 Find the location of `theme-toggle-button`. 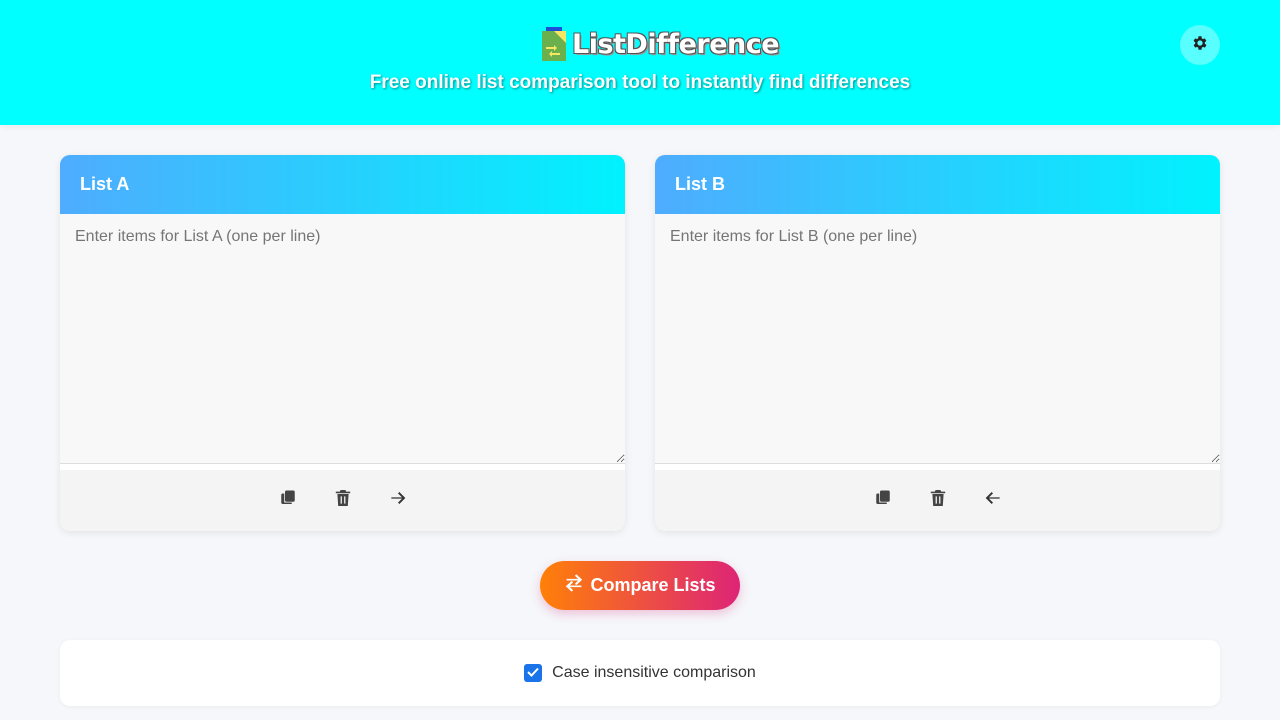

theme-toggle-button is located at coordinates (1200, 45).